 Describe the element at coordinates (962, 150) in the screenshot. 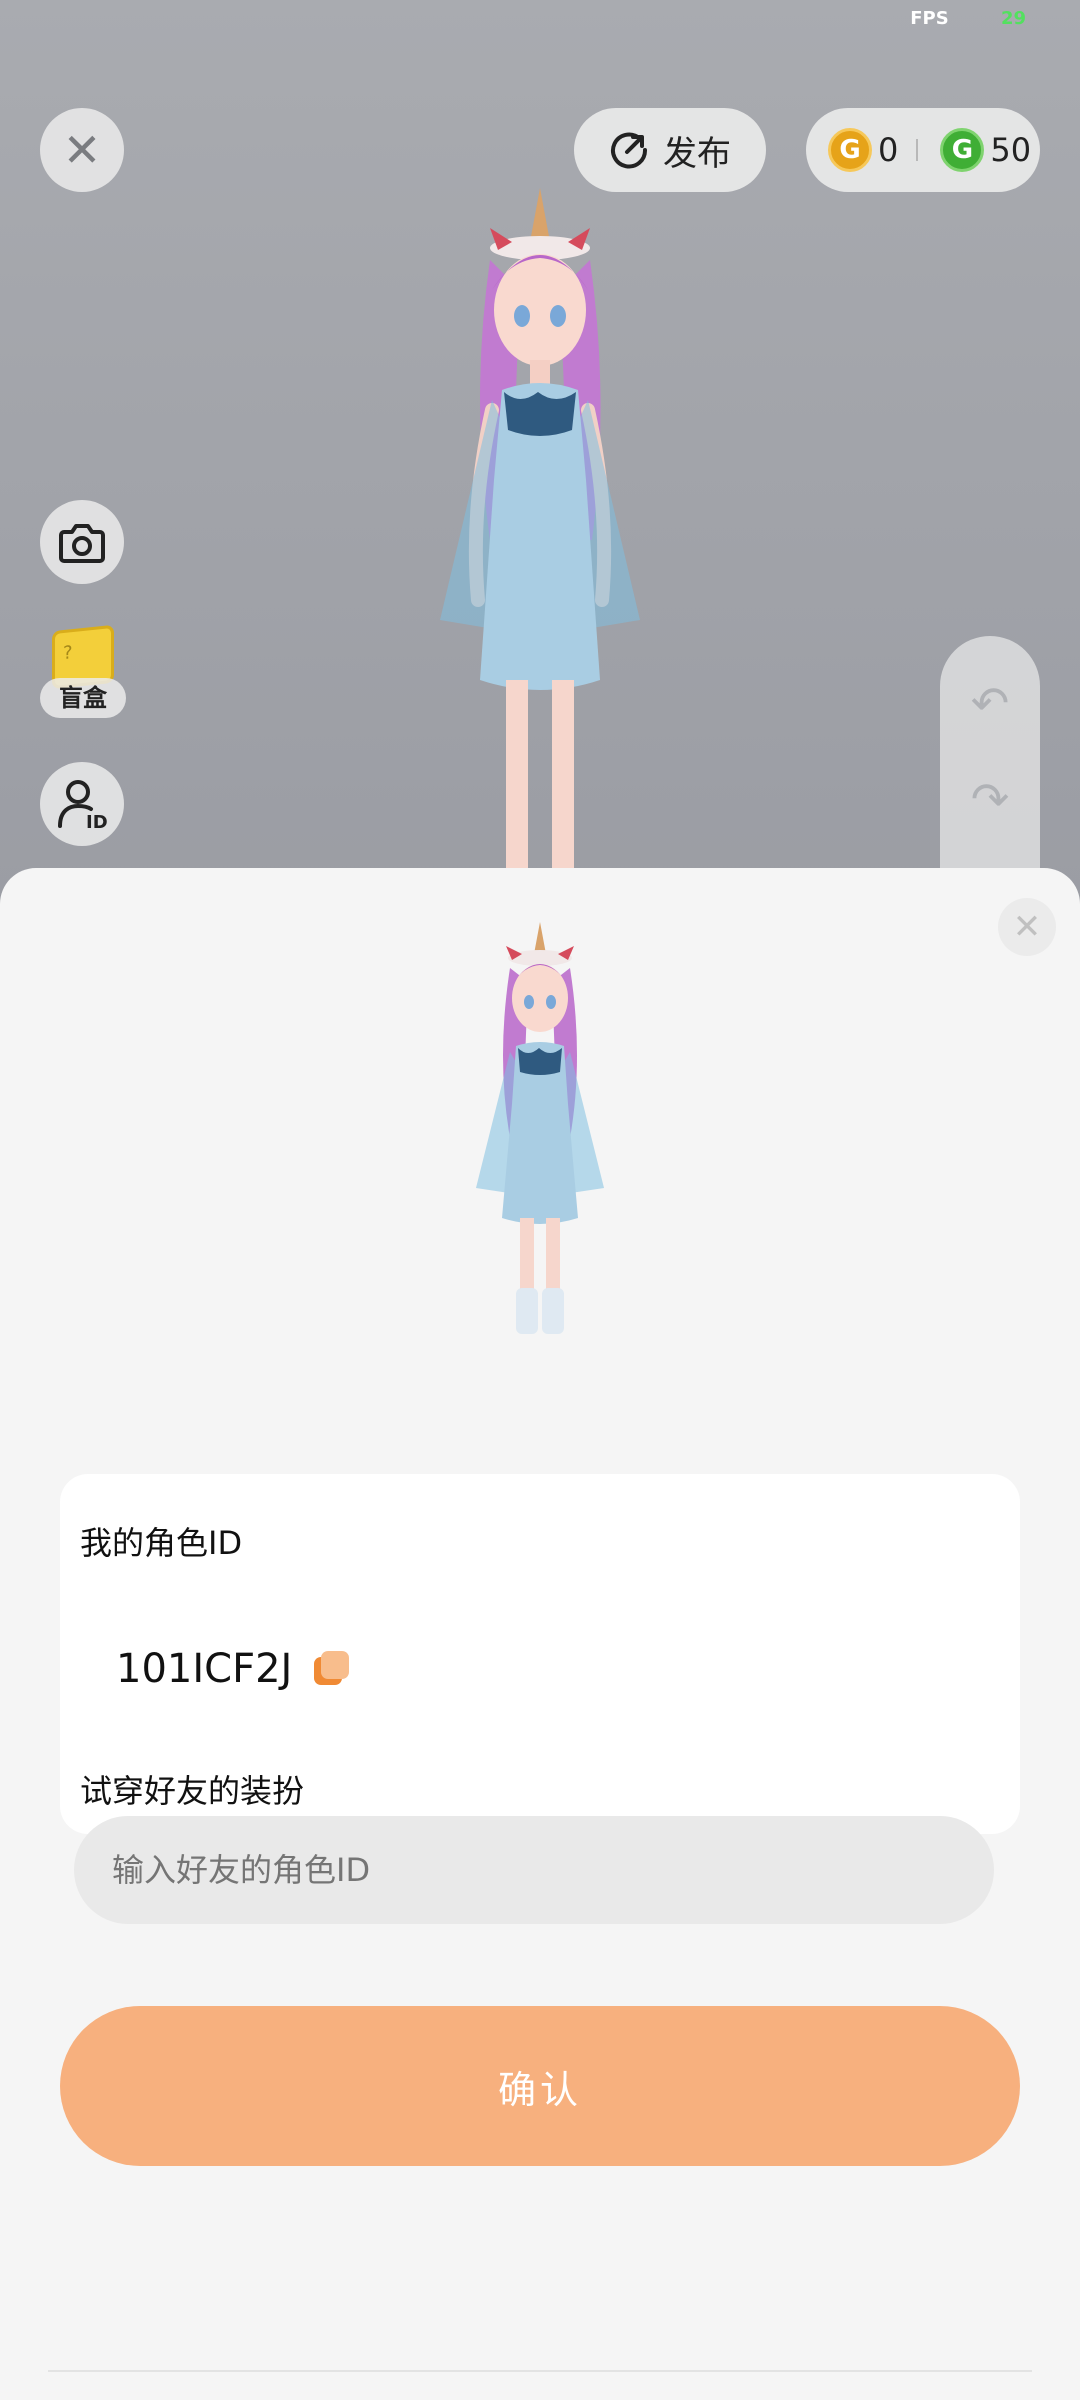

I see `green-coin-icon: G` at that location.